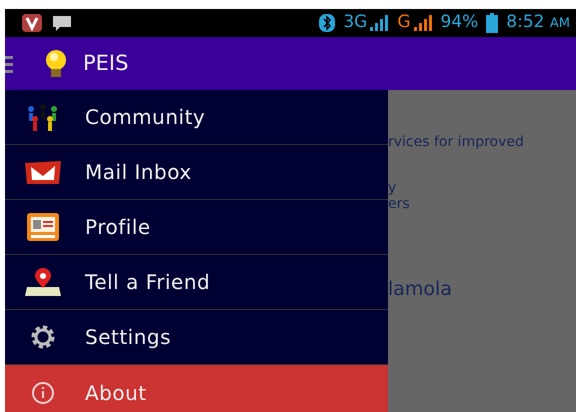 This screenshot has width=576, height=412. I want to click on network-type: 3G, so click(355, 22).